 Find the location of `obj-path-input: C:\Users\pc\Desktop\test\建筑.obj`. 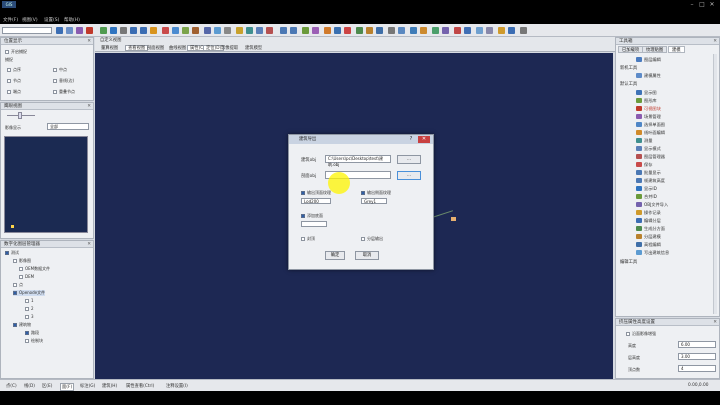

obj-path-input: C:\Users\pc\Desktop\test\建筑.obj is located at coordinates (358, 161).